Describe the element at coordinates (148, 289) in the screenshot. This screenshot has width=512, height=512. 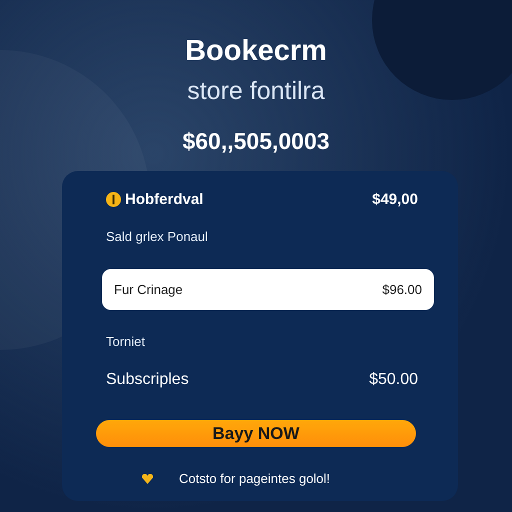
I see `option-name: Fur Crinage` at that location.